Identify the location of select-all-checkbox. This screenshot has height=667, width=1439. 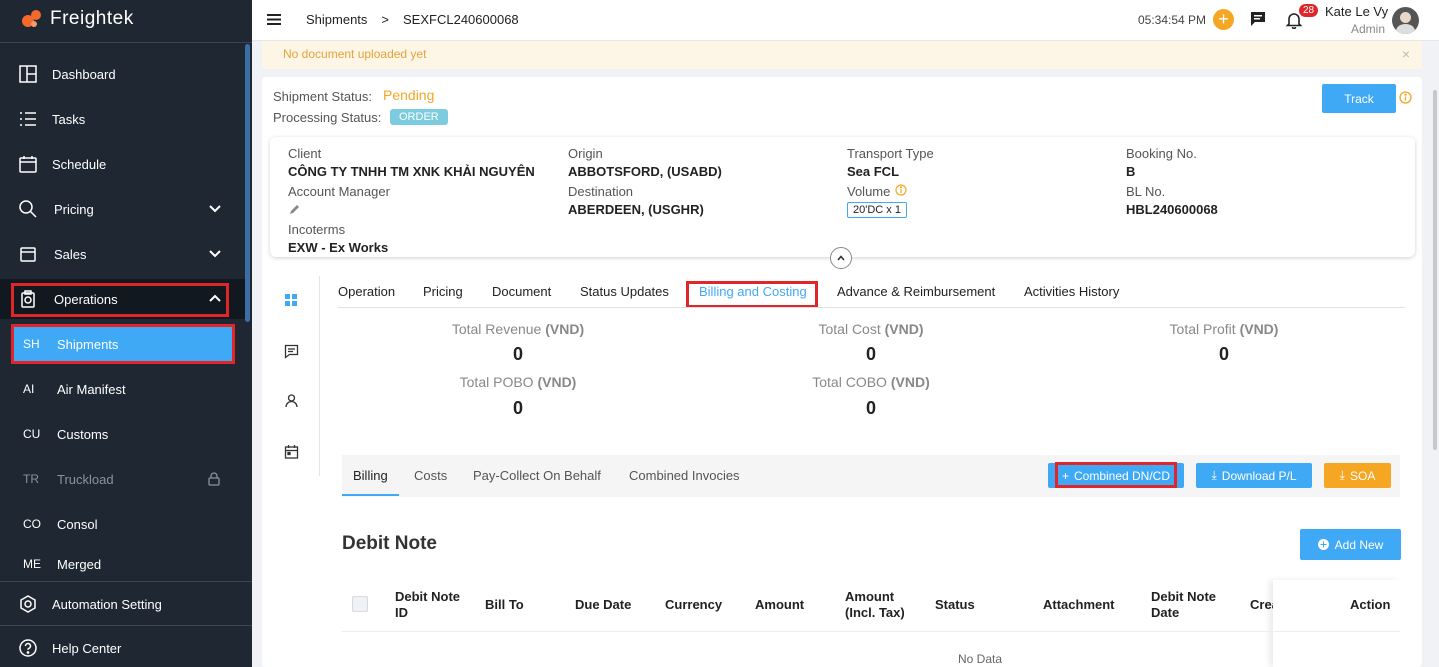
(360, 604).